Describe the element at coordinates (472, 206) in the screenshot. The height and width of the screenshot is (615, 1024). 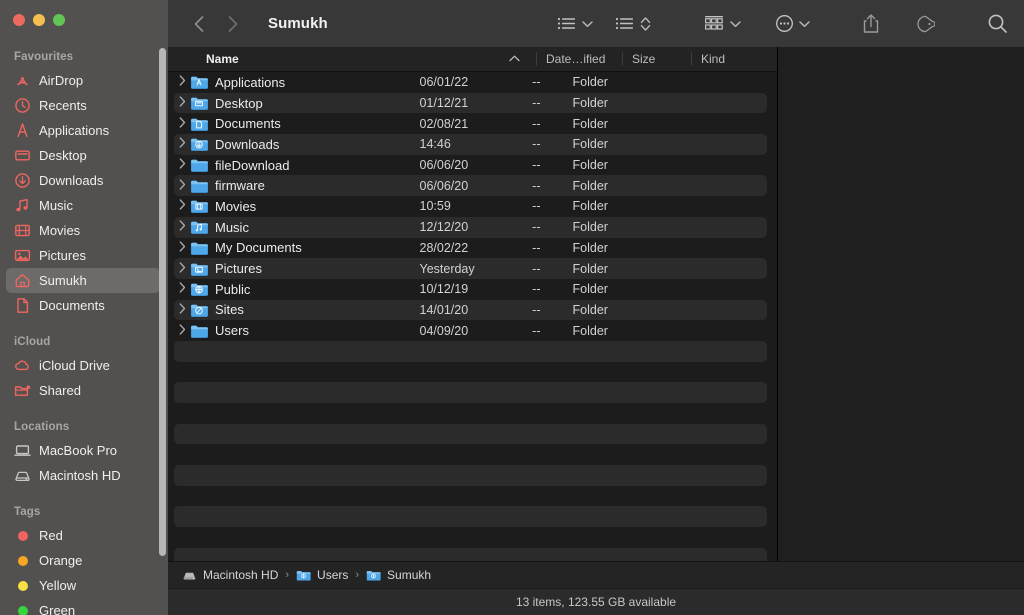
I see `table-row: Movies 10:59 -- Folder` at that location.